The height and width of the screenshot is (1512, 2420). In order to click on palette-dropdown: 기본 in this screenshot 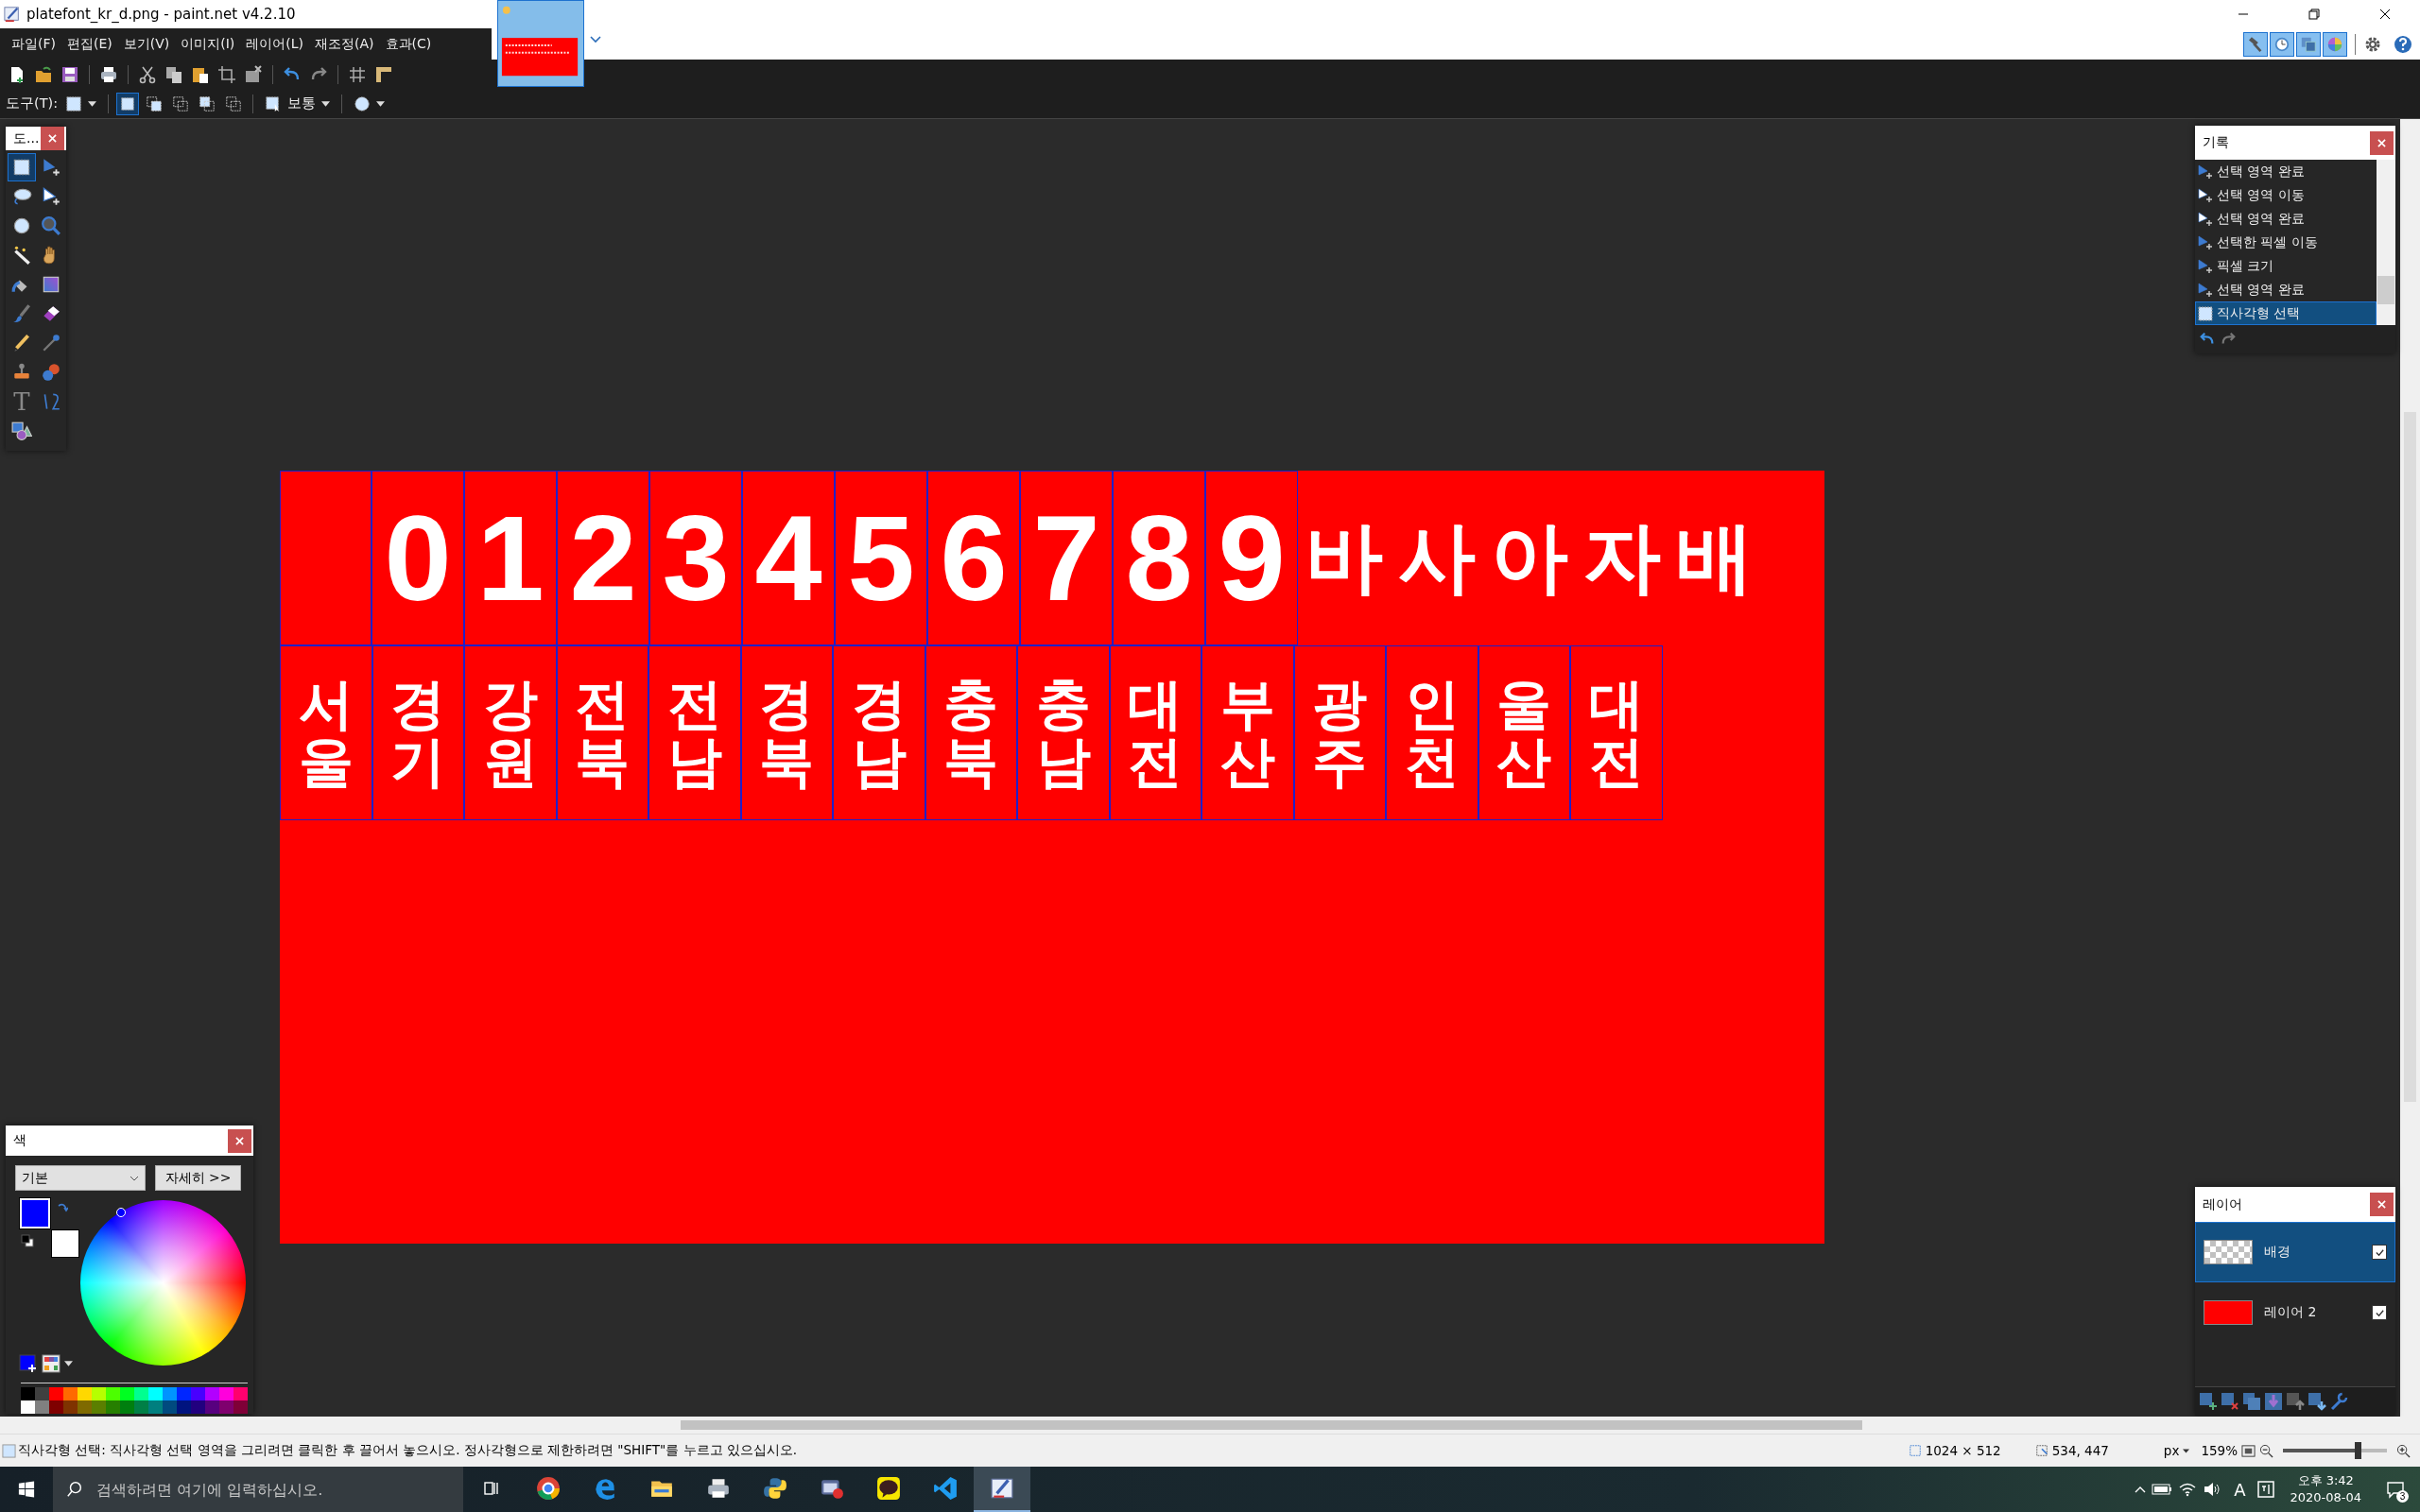, I will do `click(80, 1178)`.